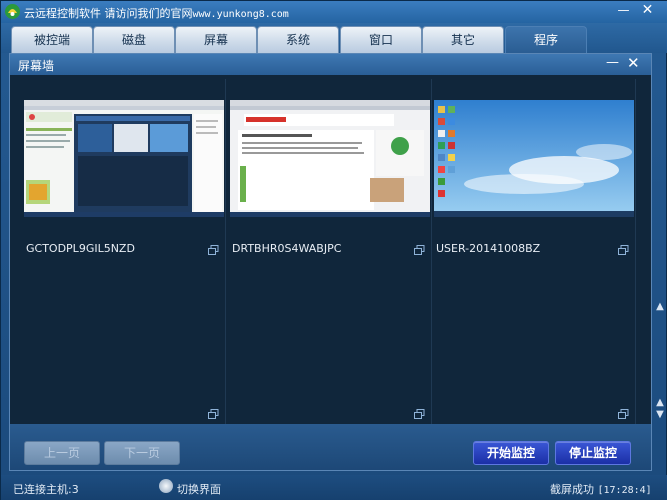 Image resolution: width=667 pixels, height=500 pixels. I want to click on minimize-button: —, so click(623, 10).